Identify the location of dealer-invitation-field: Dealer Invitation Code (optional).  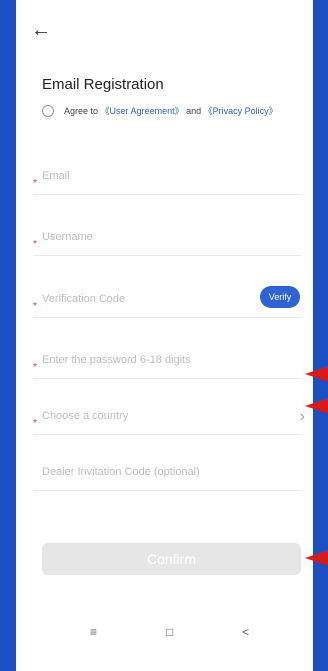
(167, 475).